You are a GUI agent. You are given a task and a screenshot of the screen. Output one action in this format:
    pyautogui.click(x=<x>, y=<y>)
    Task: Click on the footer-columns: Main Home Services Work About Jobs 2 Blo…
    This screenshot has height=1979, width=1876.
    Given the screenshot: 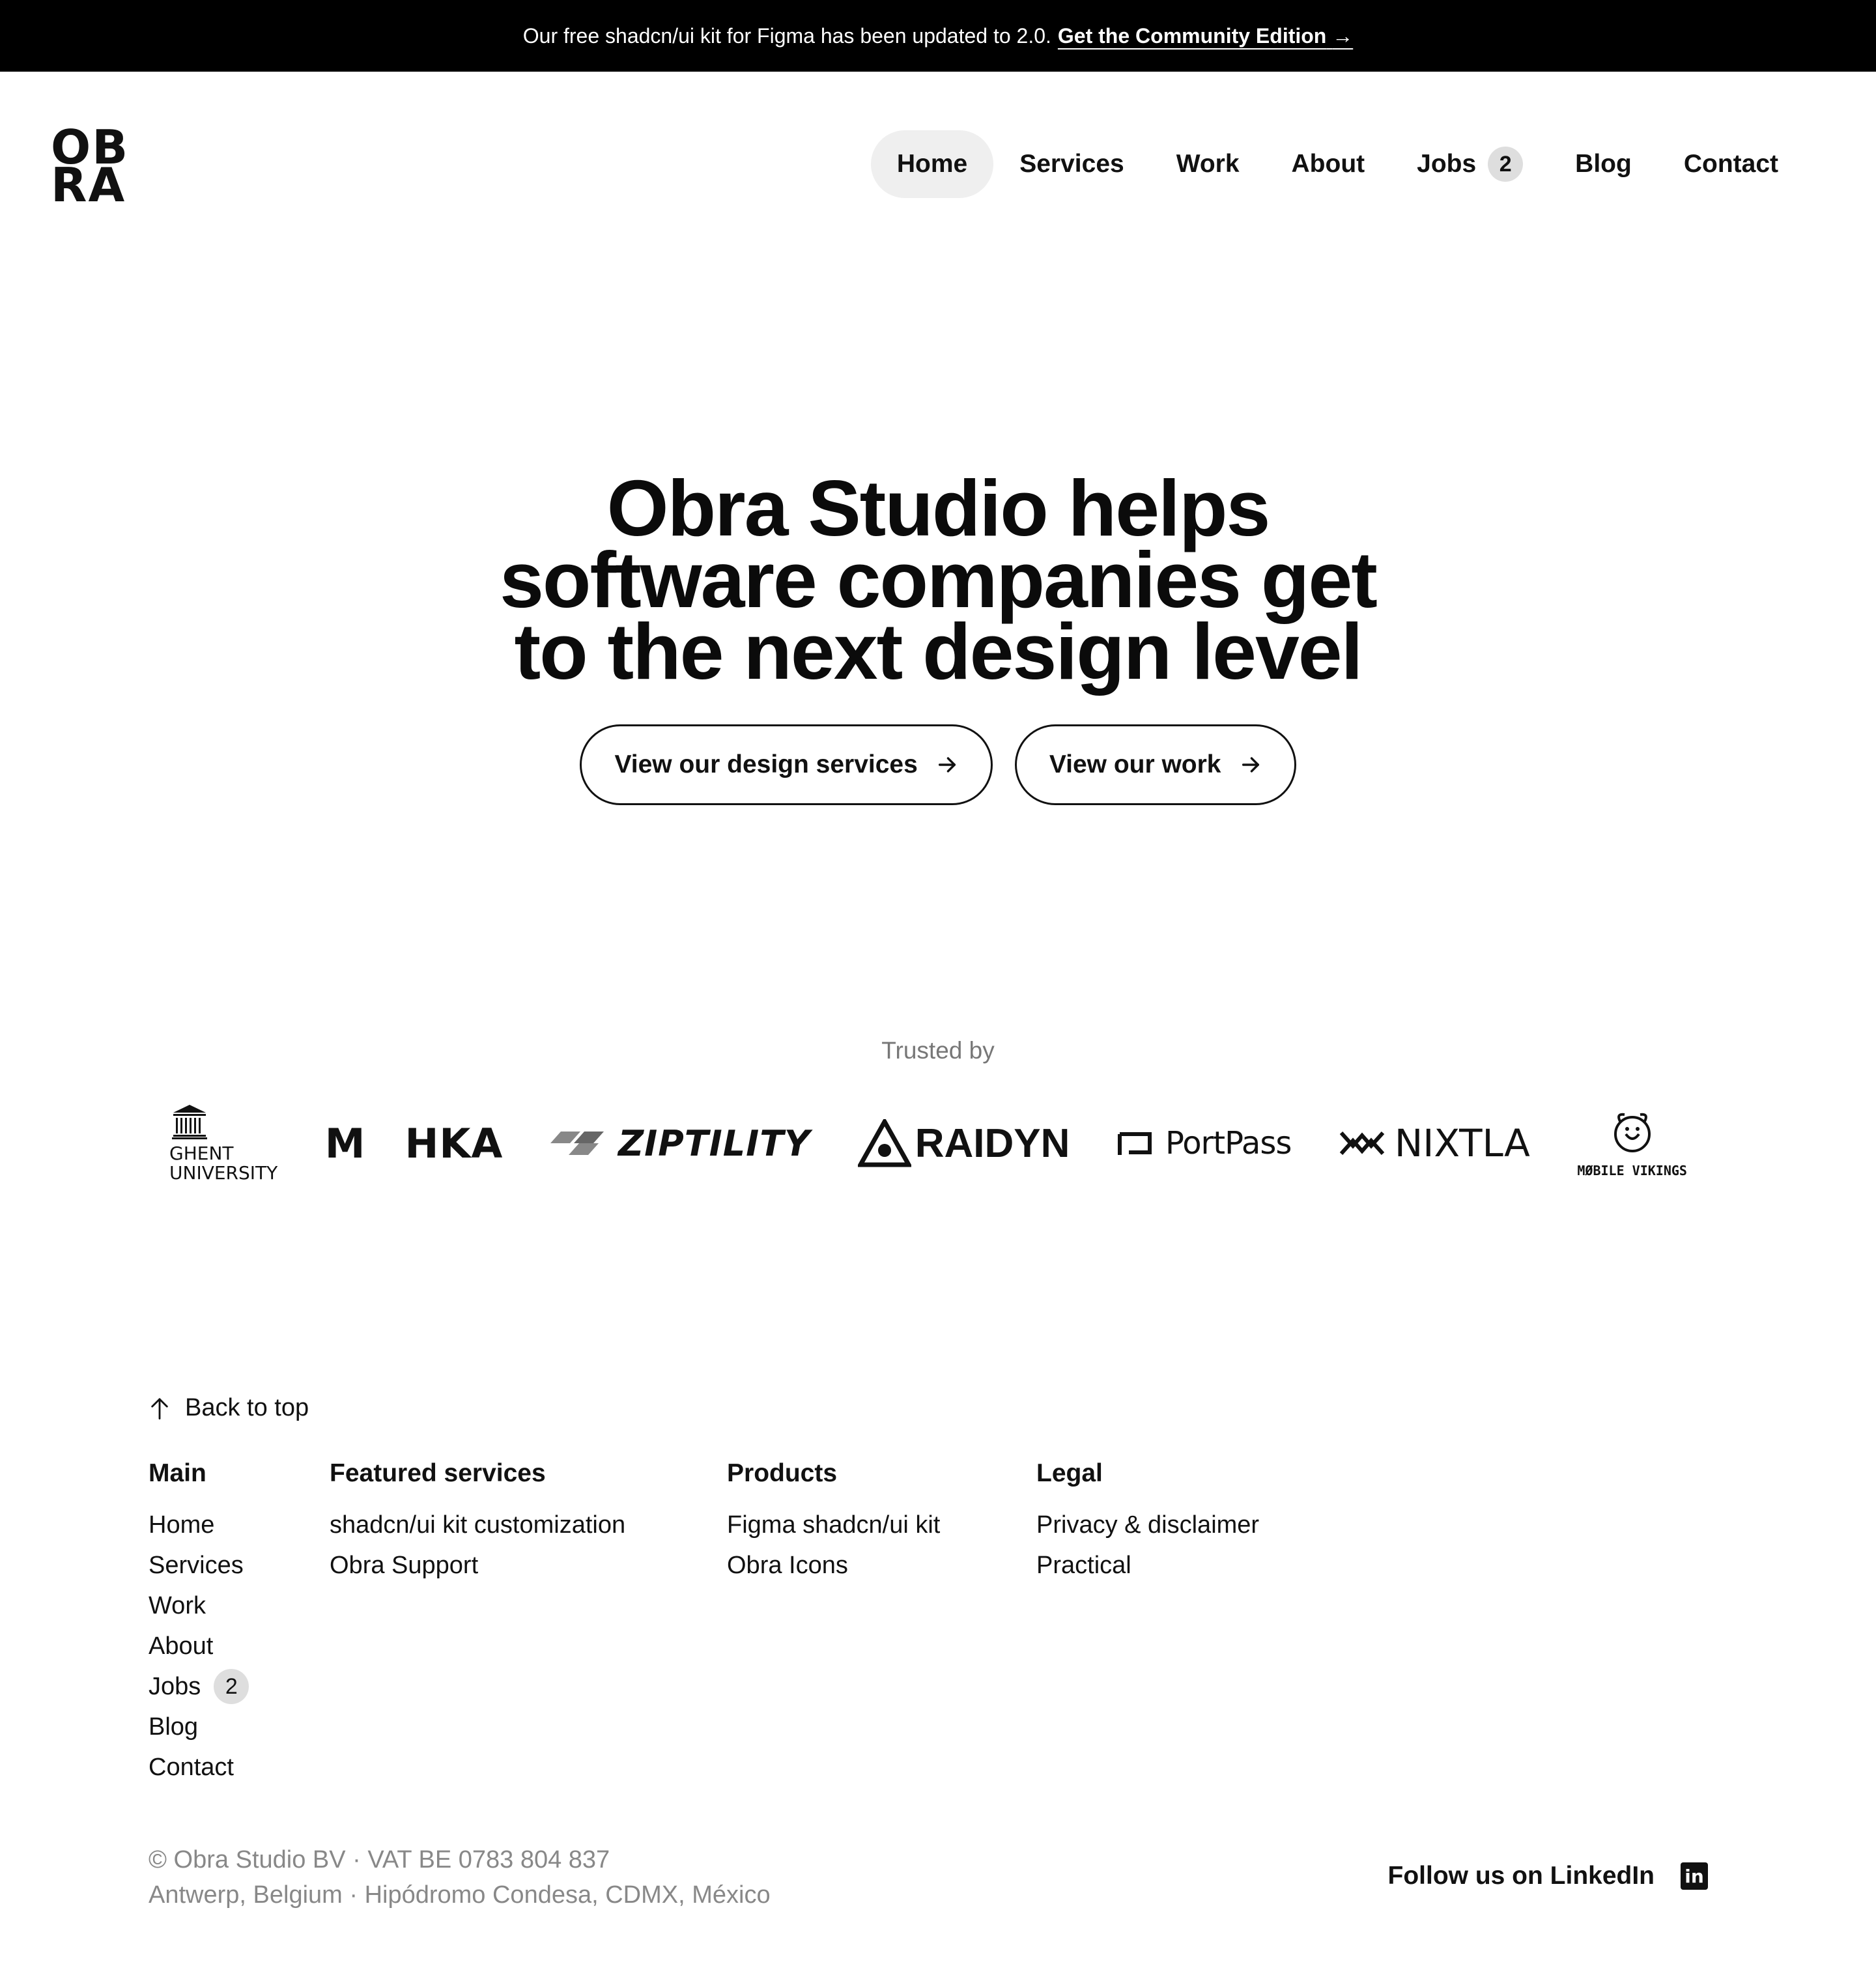 What is the action you would take?
    pyautogui.click(x=723, y=1623)
    